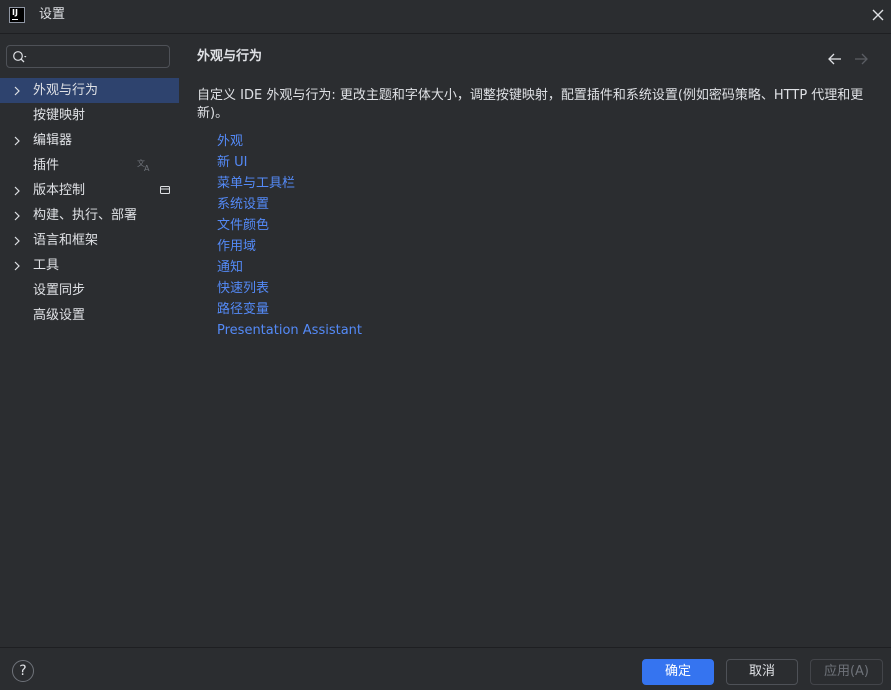 The width and height of the screenshot is (891, 690). I want to click on link-path-variables: 路径变量, so click(289, 309).